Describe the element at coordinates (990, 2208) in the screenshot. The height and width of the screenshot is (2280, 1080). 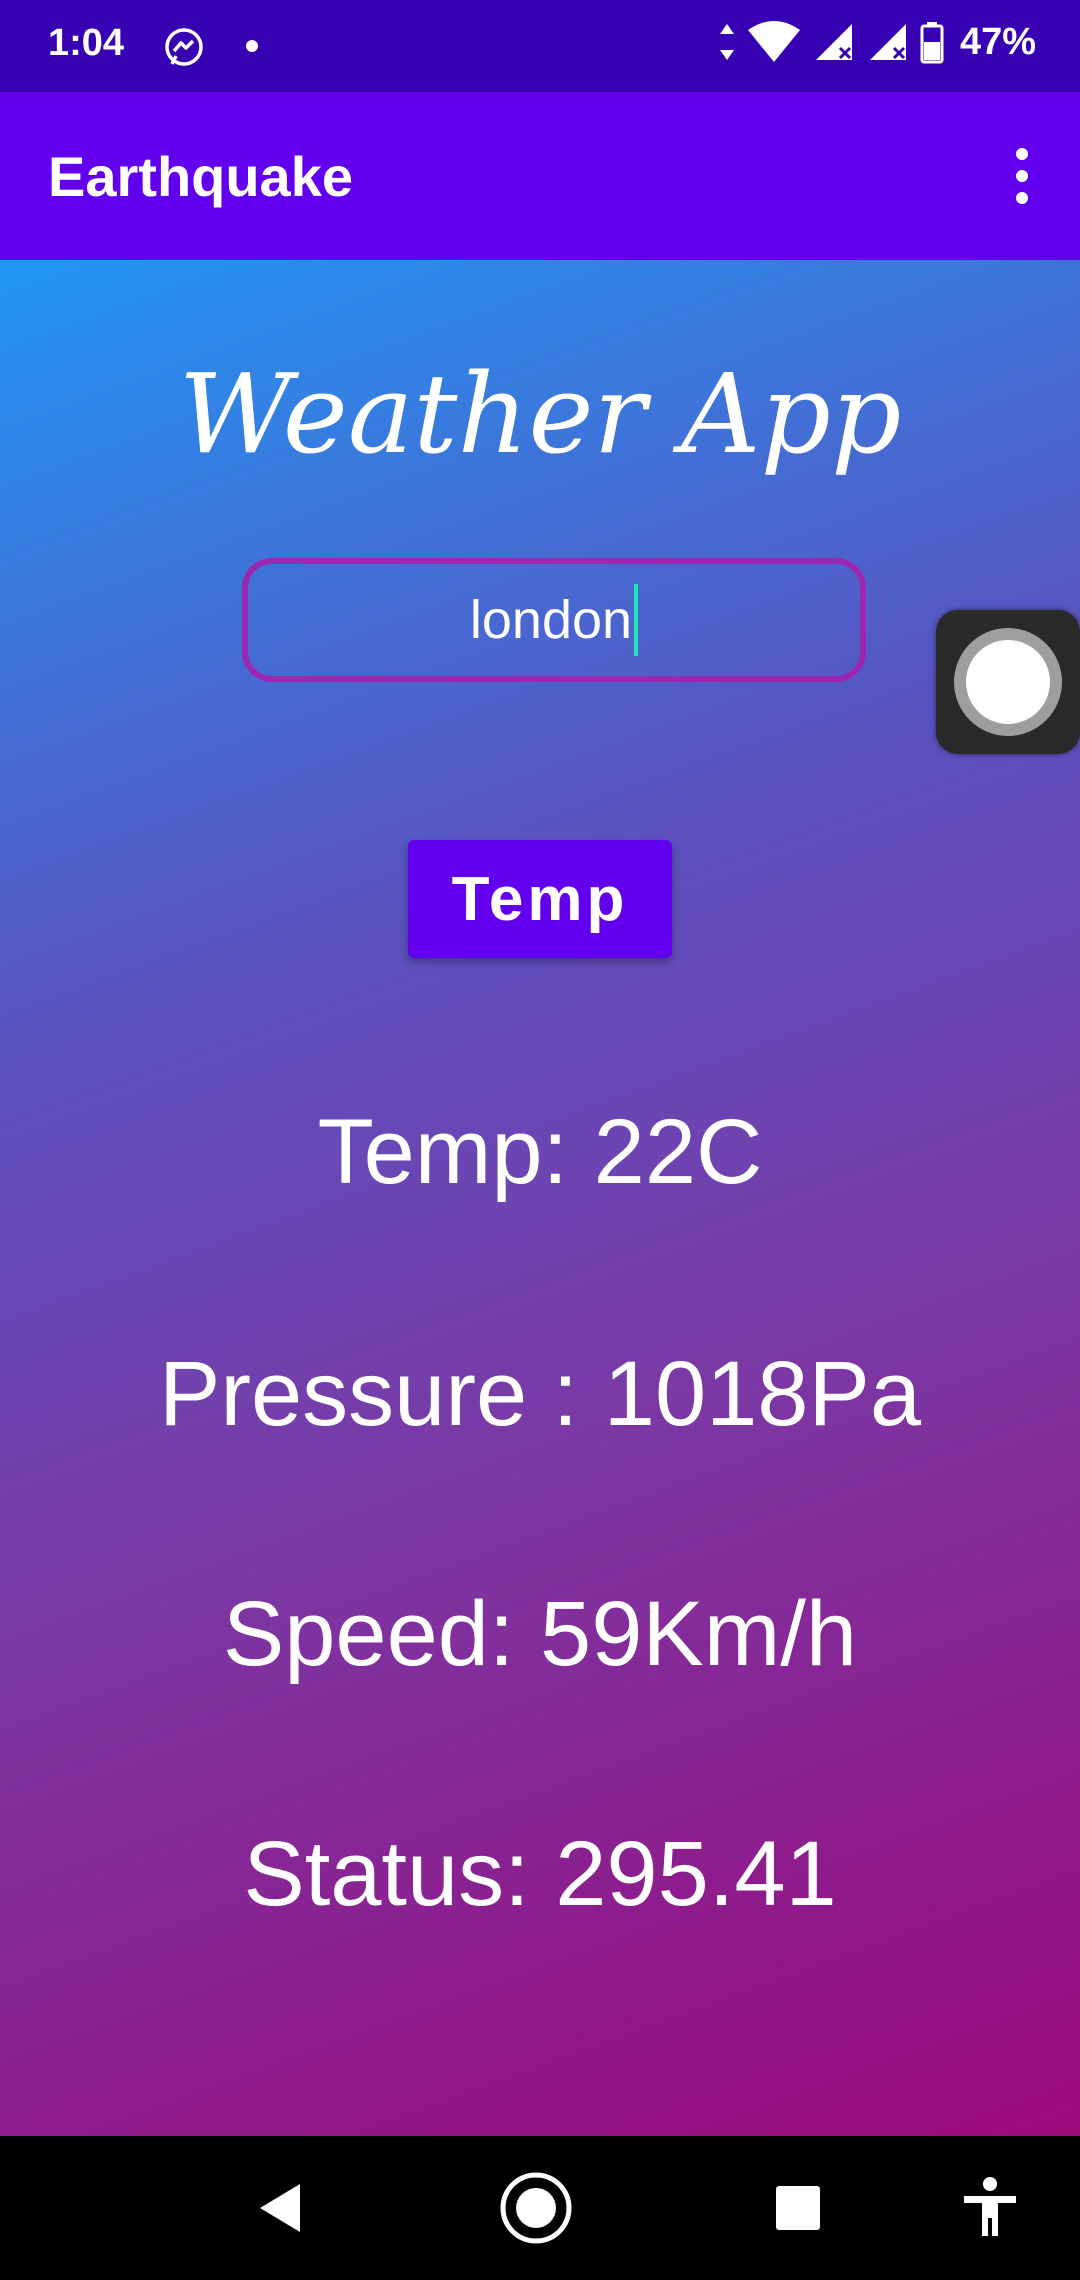
I see `accessibility-icon` at that location.